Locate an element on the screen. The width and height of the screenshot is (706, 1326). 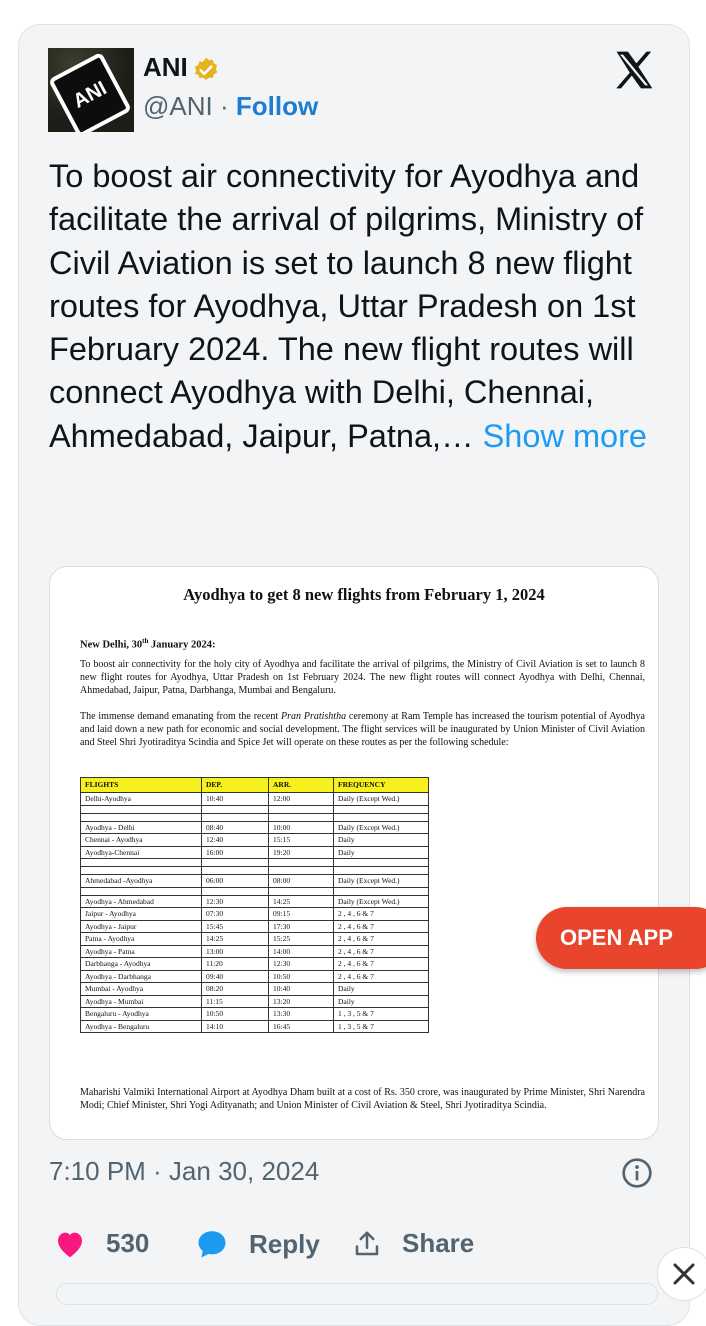
next-card-edge is located at coordinates (357, 1294).